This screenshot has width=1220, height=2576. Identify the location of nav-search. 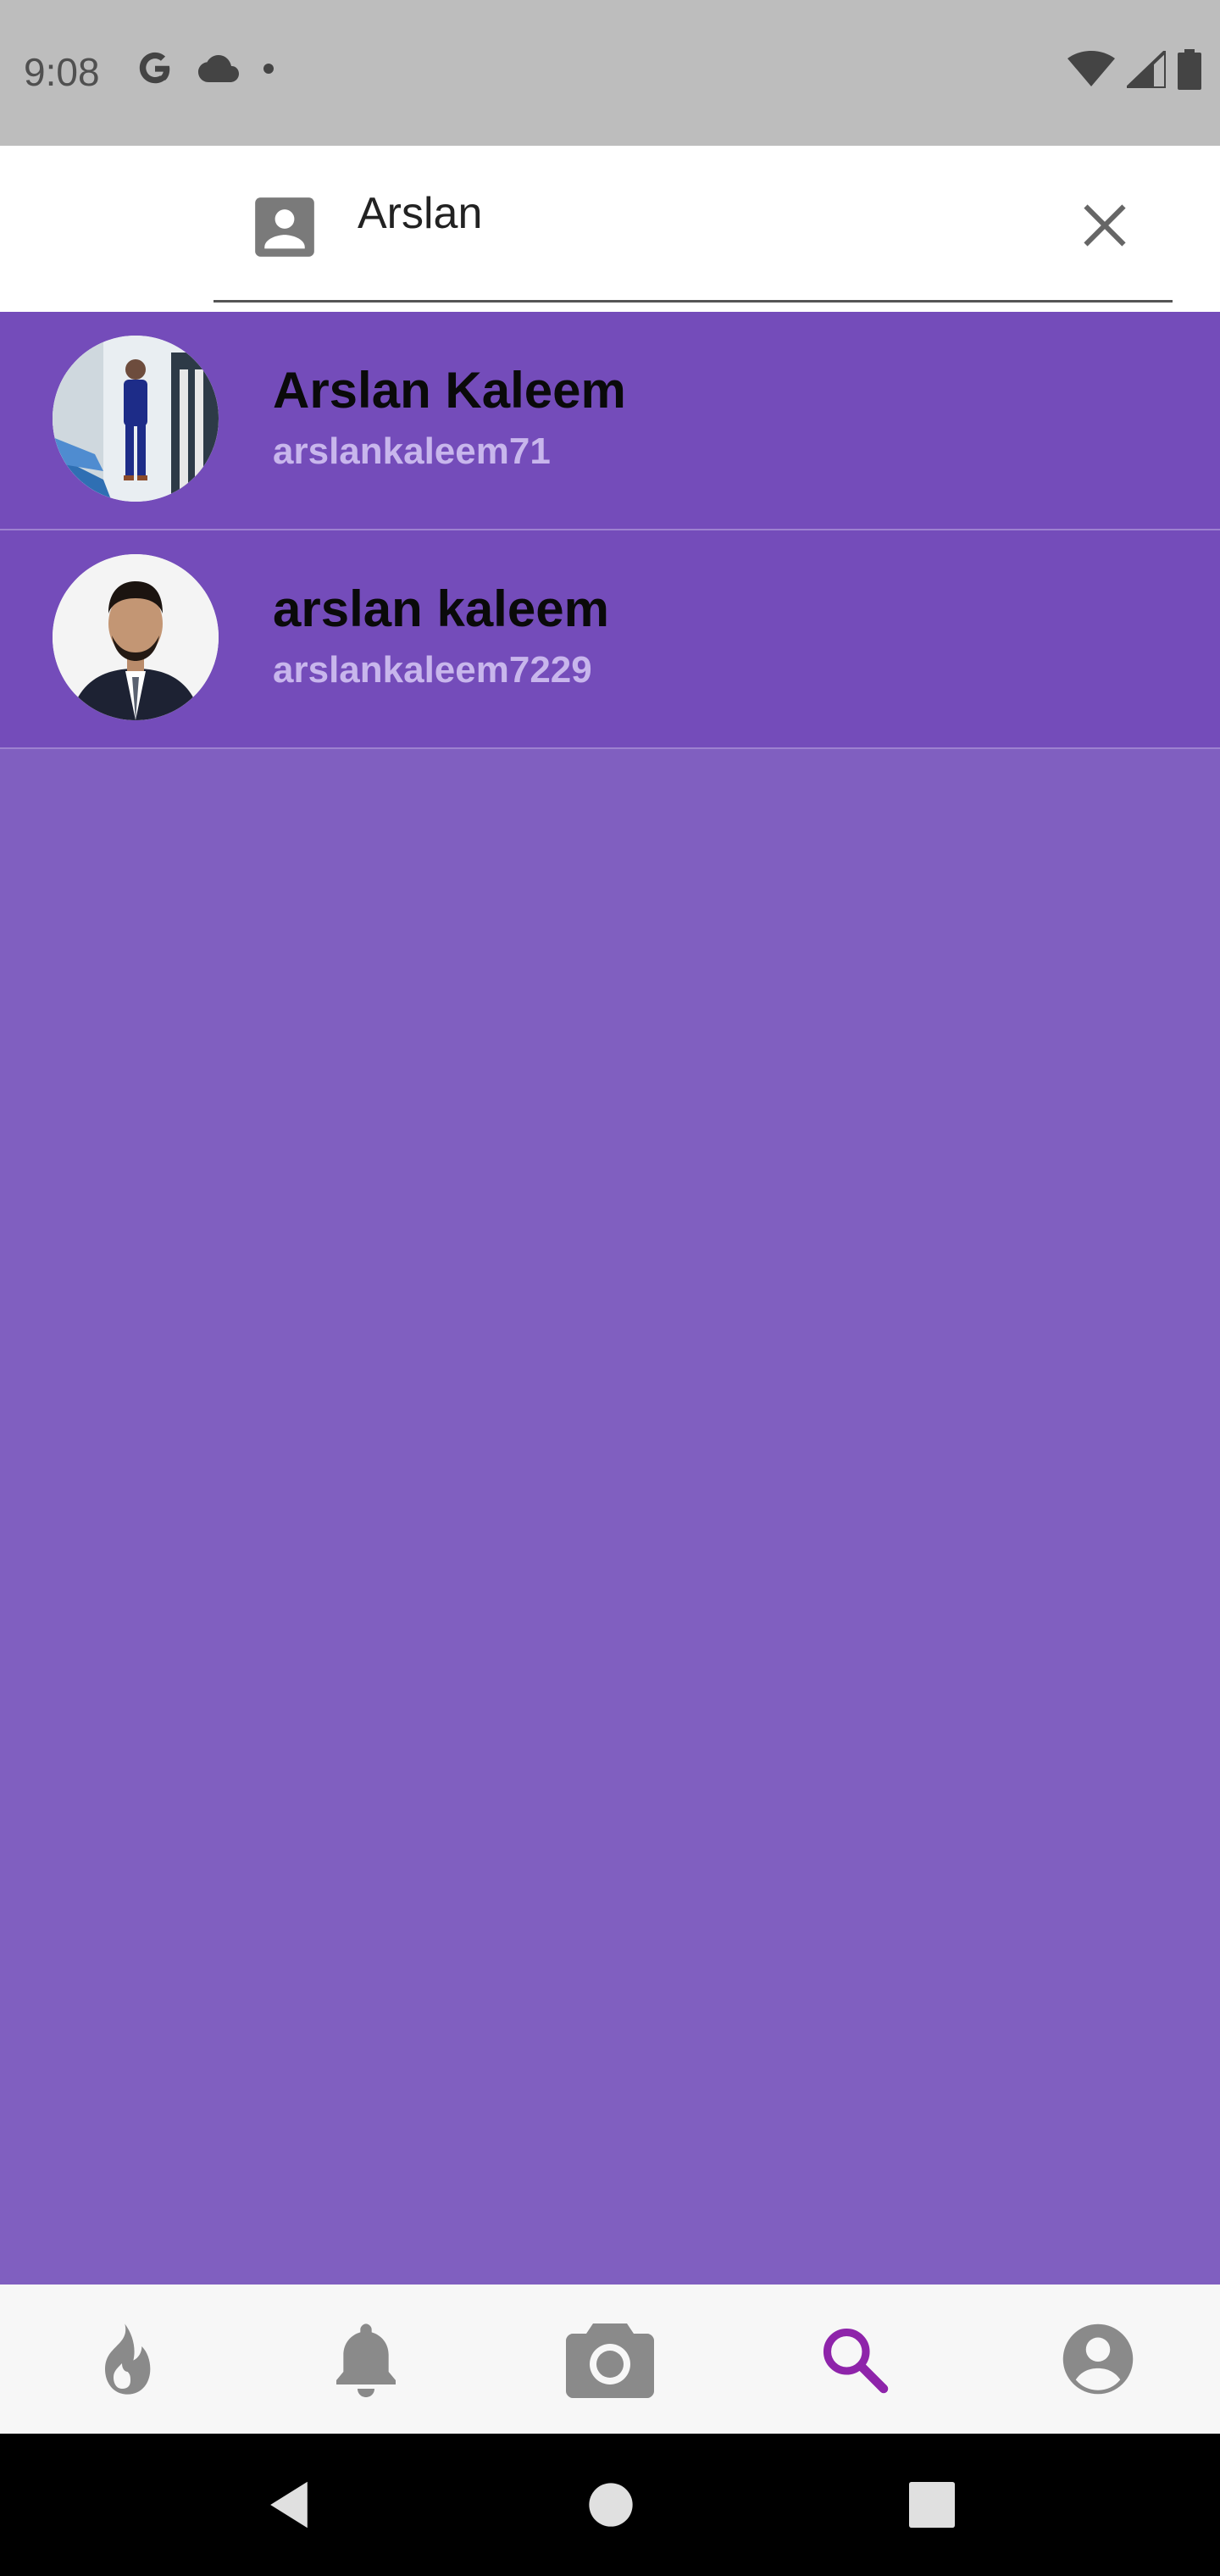
(854, 2359).